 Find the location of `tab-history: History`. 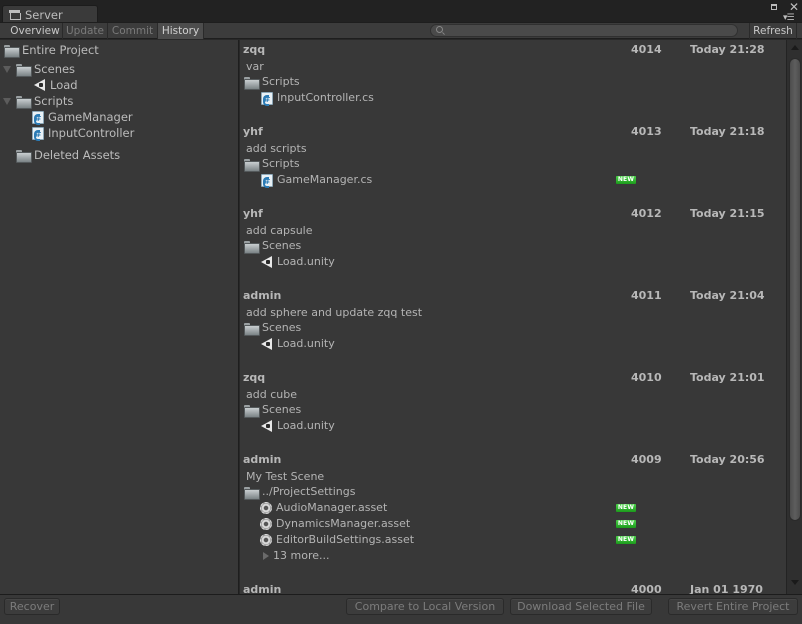

tab-history: History is located at coordinates (181, 31).